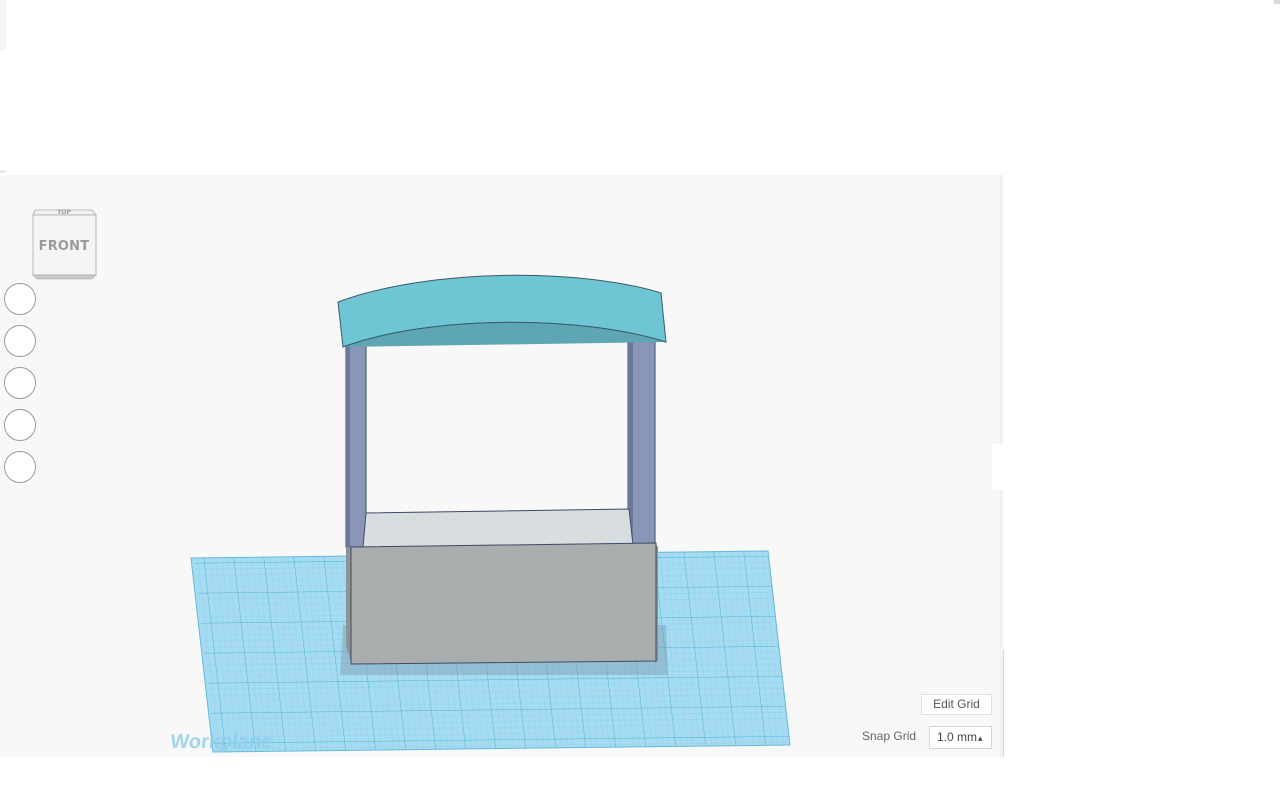  What do you see at coordinates (20, 467) in the screenshot?
I see `projection-toggle-button` at bounding box center [20, 467].